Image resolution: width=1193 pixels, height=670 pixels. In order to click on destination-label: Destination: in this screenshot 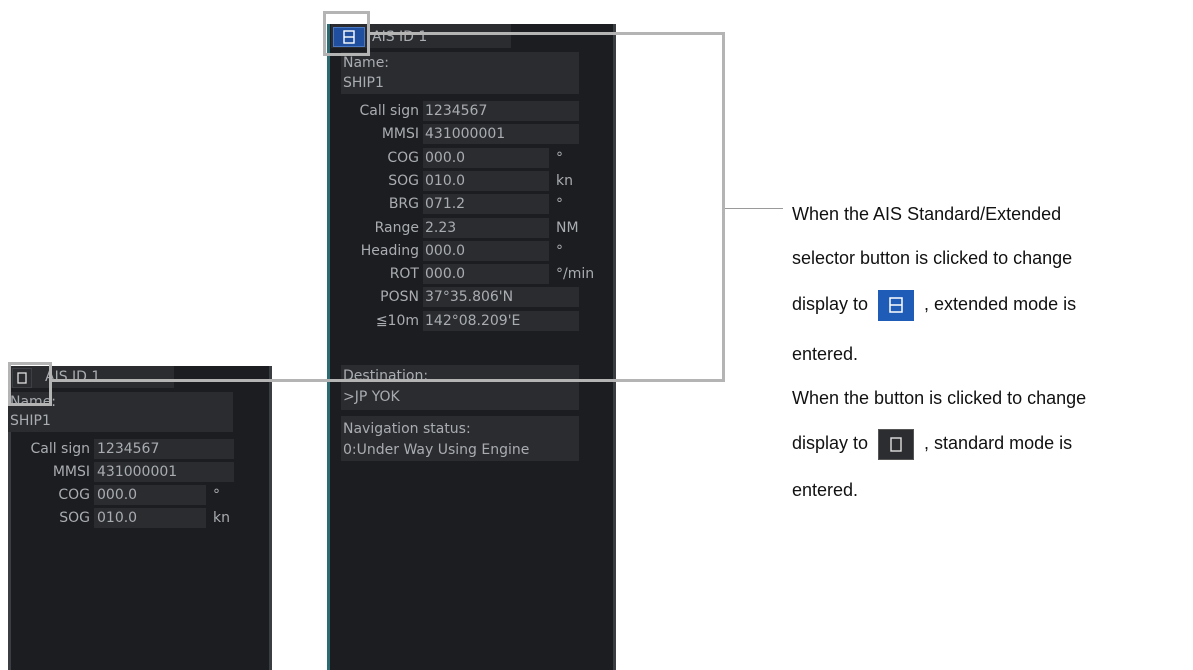, I will do `click(386, 376)`.